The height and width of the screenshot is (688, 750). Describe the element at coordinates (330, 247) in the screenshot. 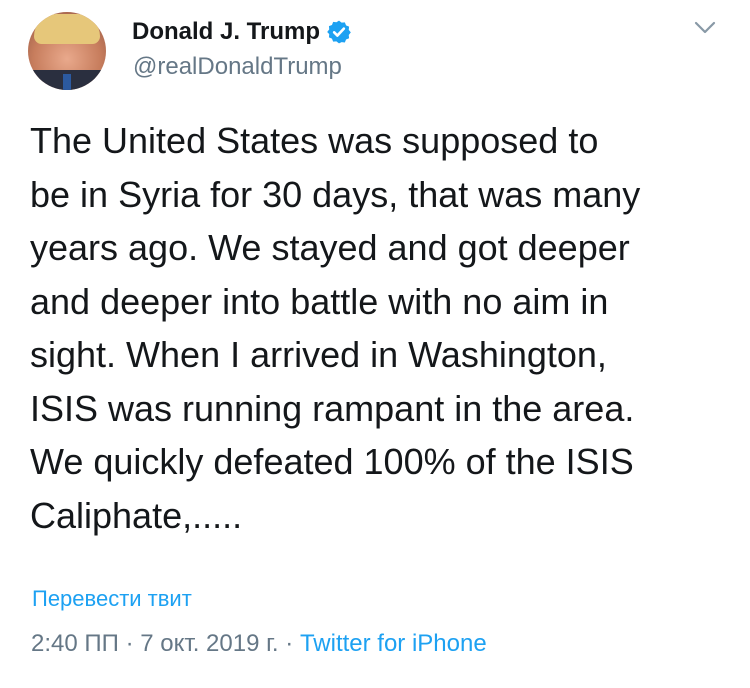

I see `tweet-text-line: years ago. We stayed and got deeper` at that location.